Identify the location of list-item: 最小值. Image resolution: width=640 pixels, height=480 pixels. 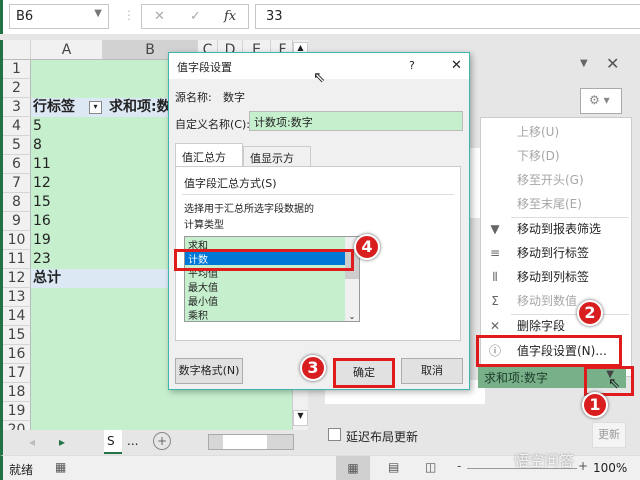
(272, 300).